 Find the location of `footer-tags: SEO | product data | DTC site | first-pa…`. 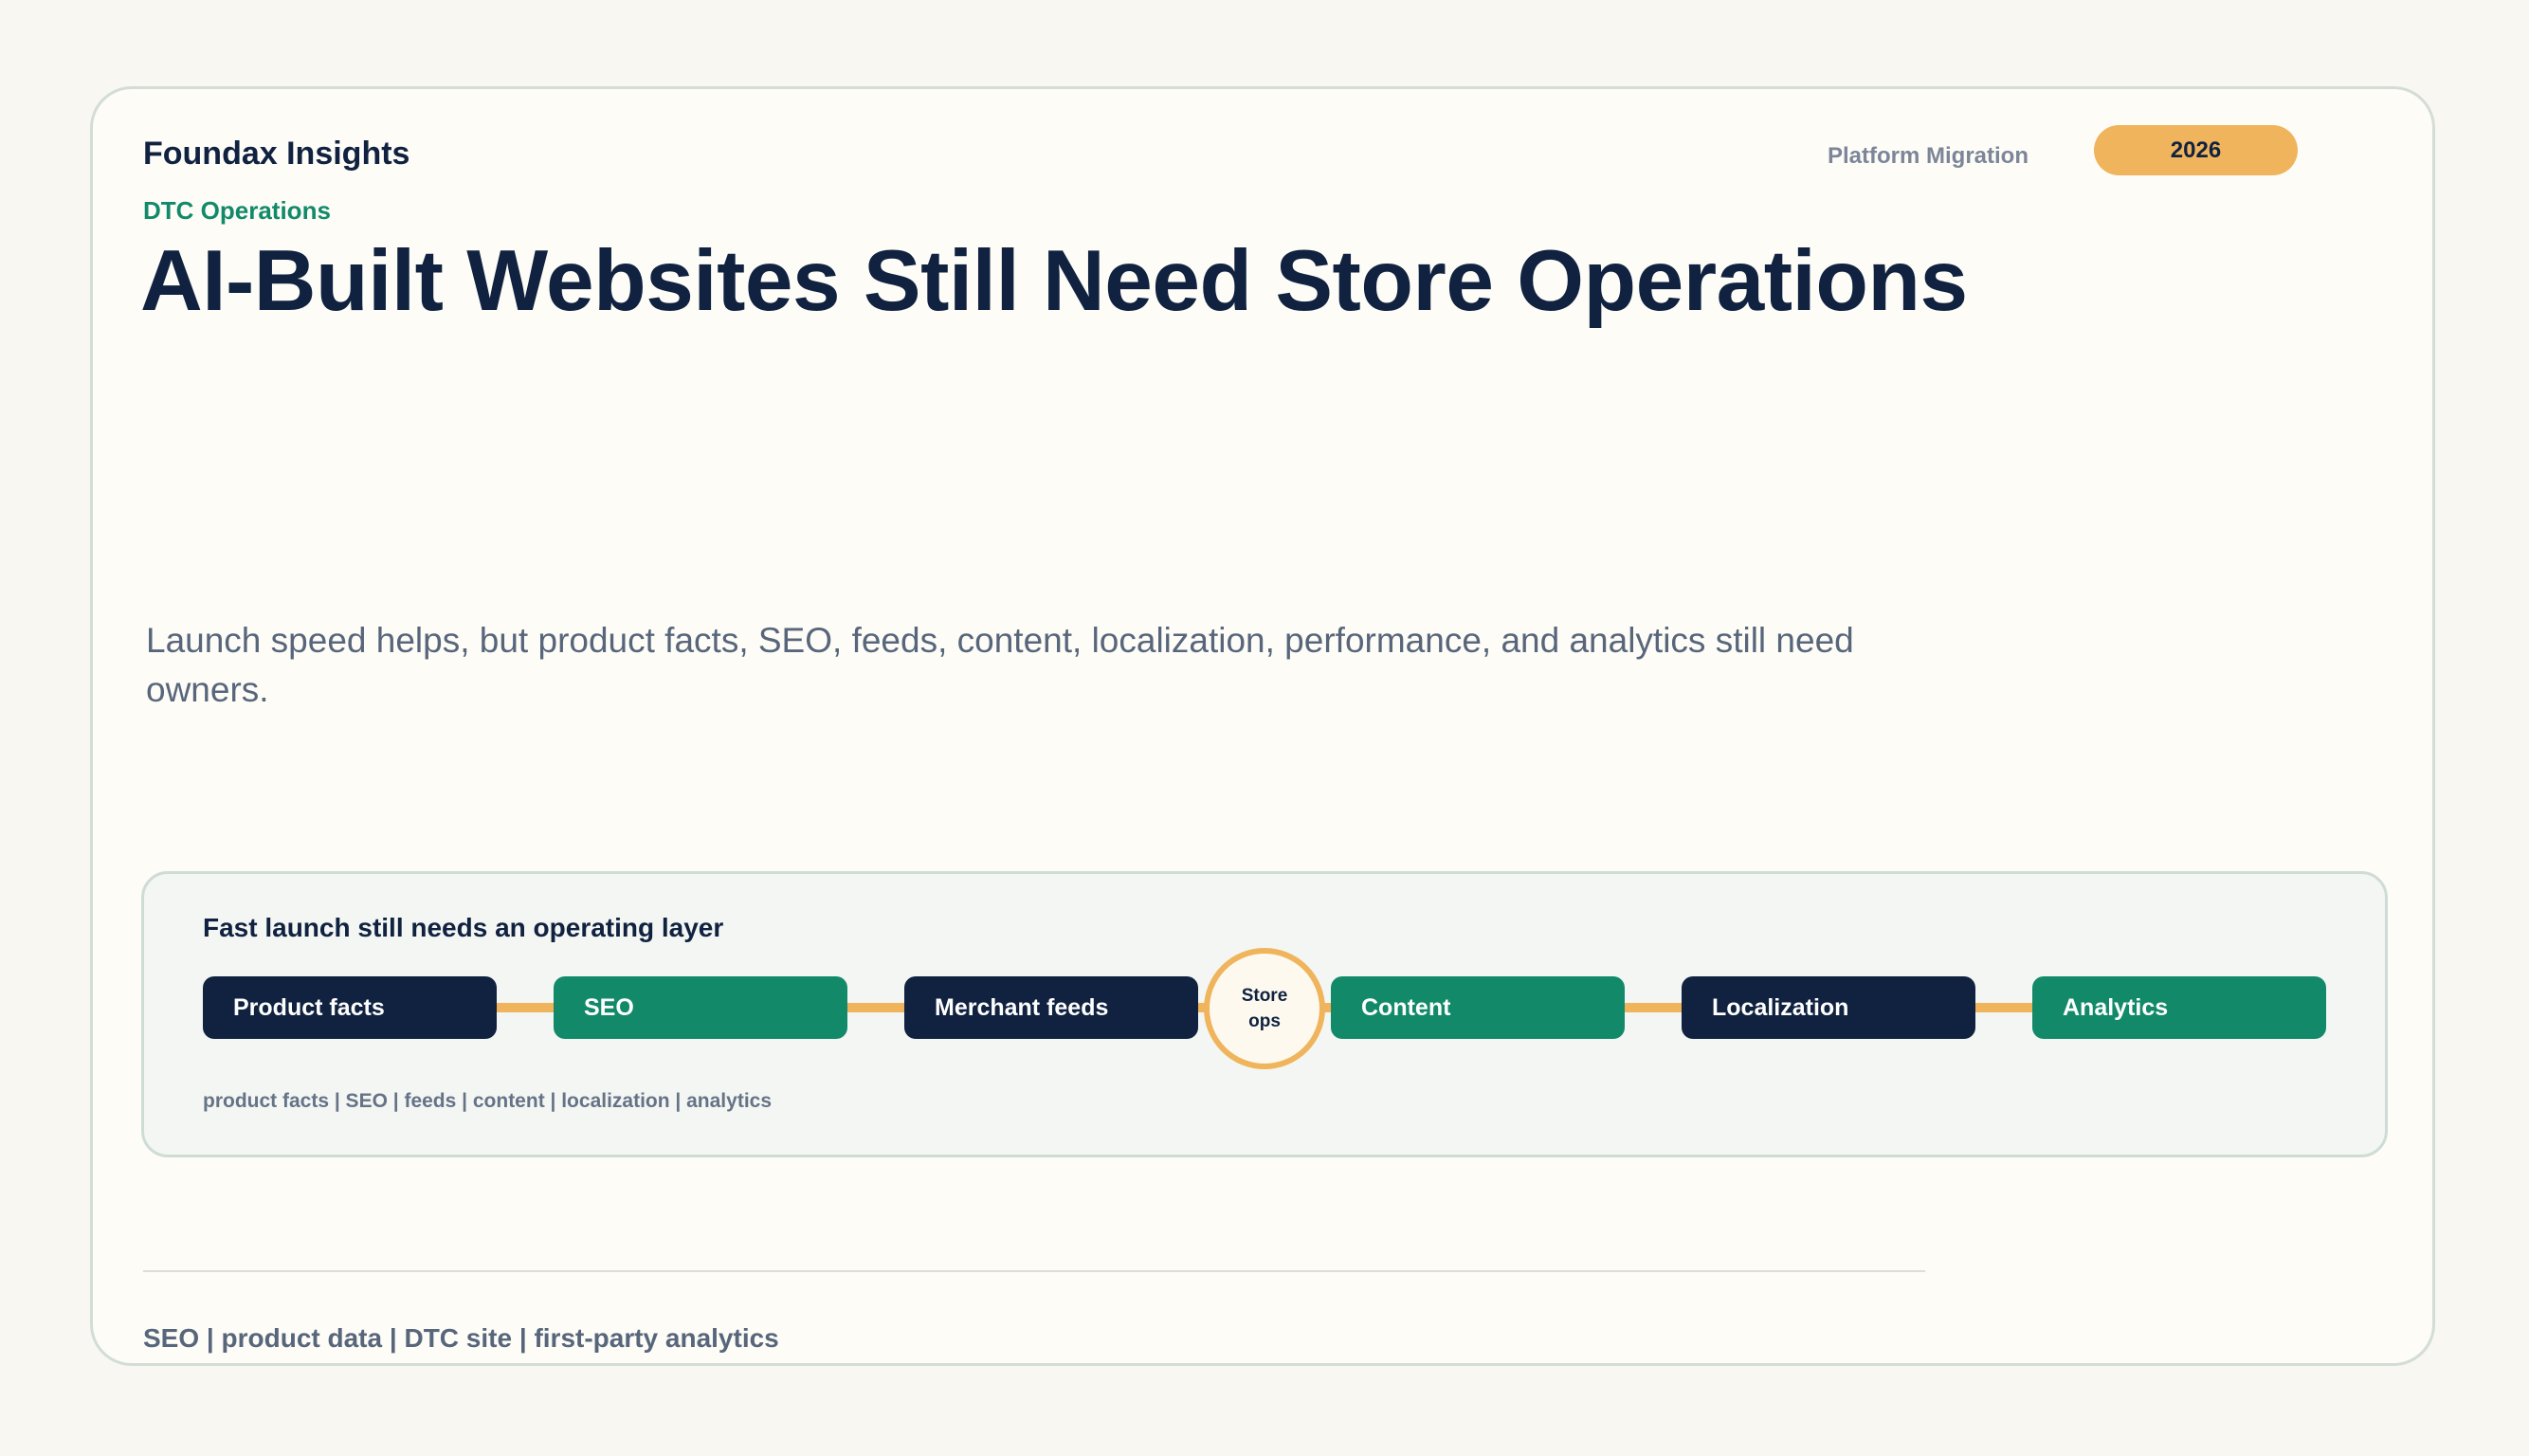

footer-tags: SEO | product data | DTC site | first-pa… is located at coordinates (461, 1338).